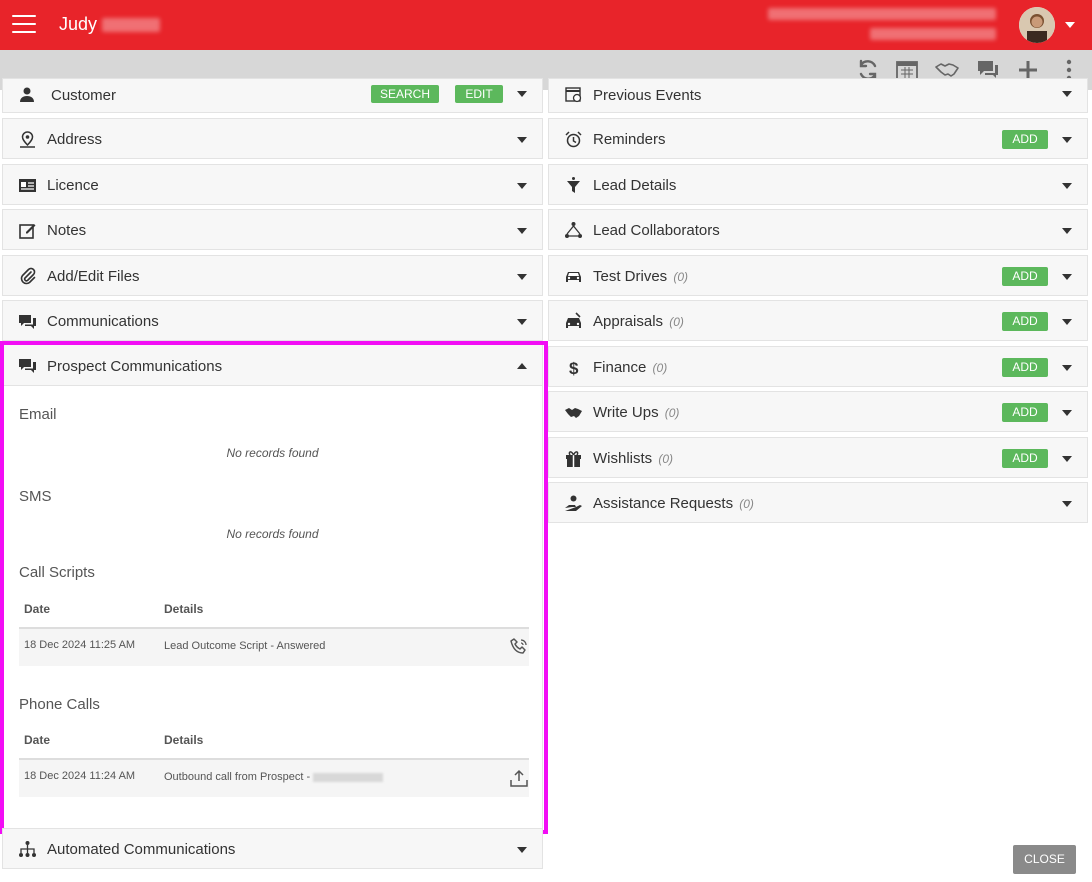  I want to click on panel-notes: Notes, so click(272, 229).